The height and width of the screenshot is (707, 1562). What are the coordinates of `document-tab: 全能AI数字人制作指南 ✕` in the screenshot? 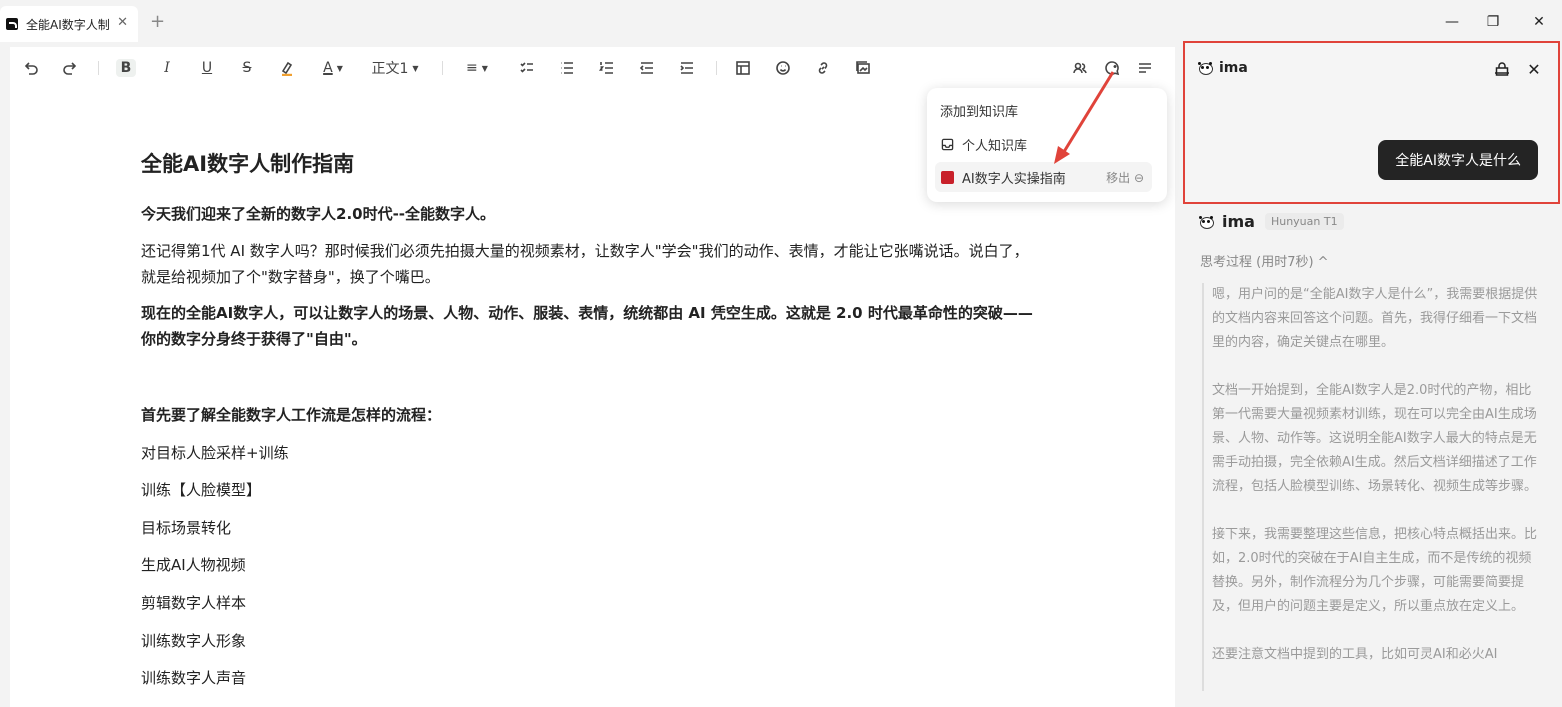 It's located at (69, 24).